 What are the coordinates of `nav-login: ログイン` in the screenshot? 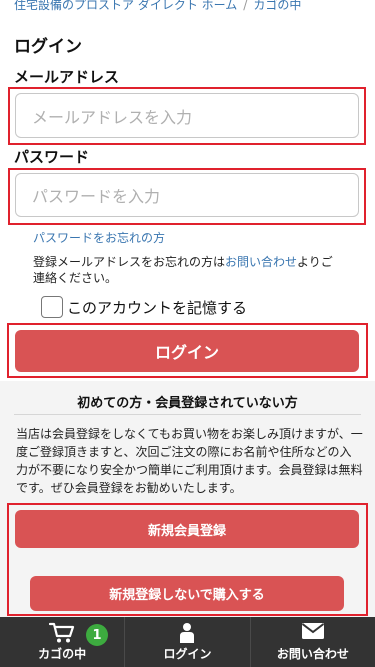 It's located at (188, 642).